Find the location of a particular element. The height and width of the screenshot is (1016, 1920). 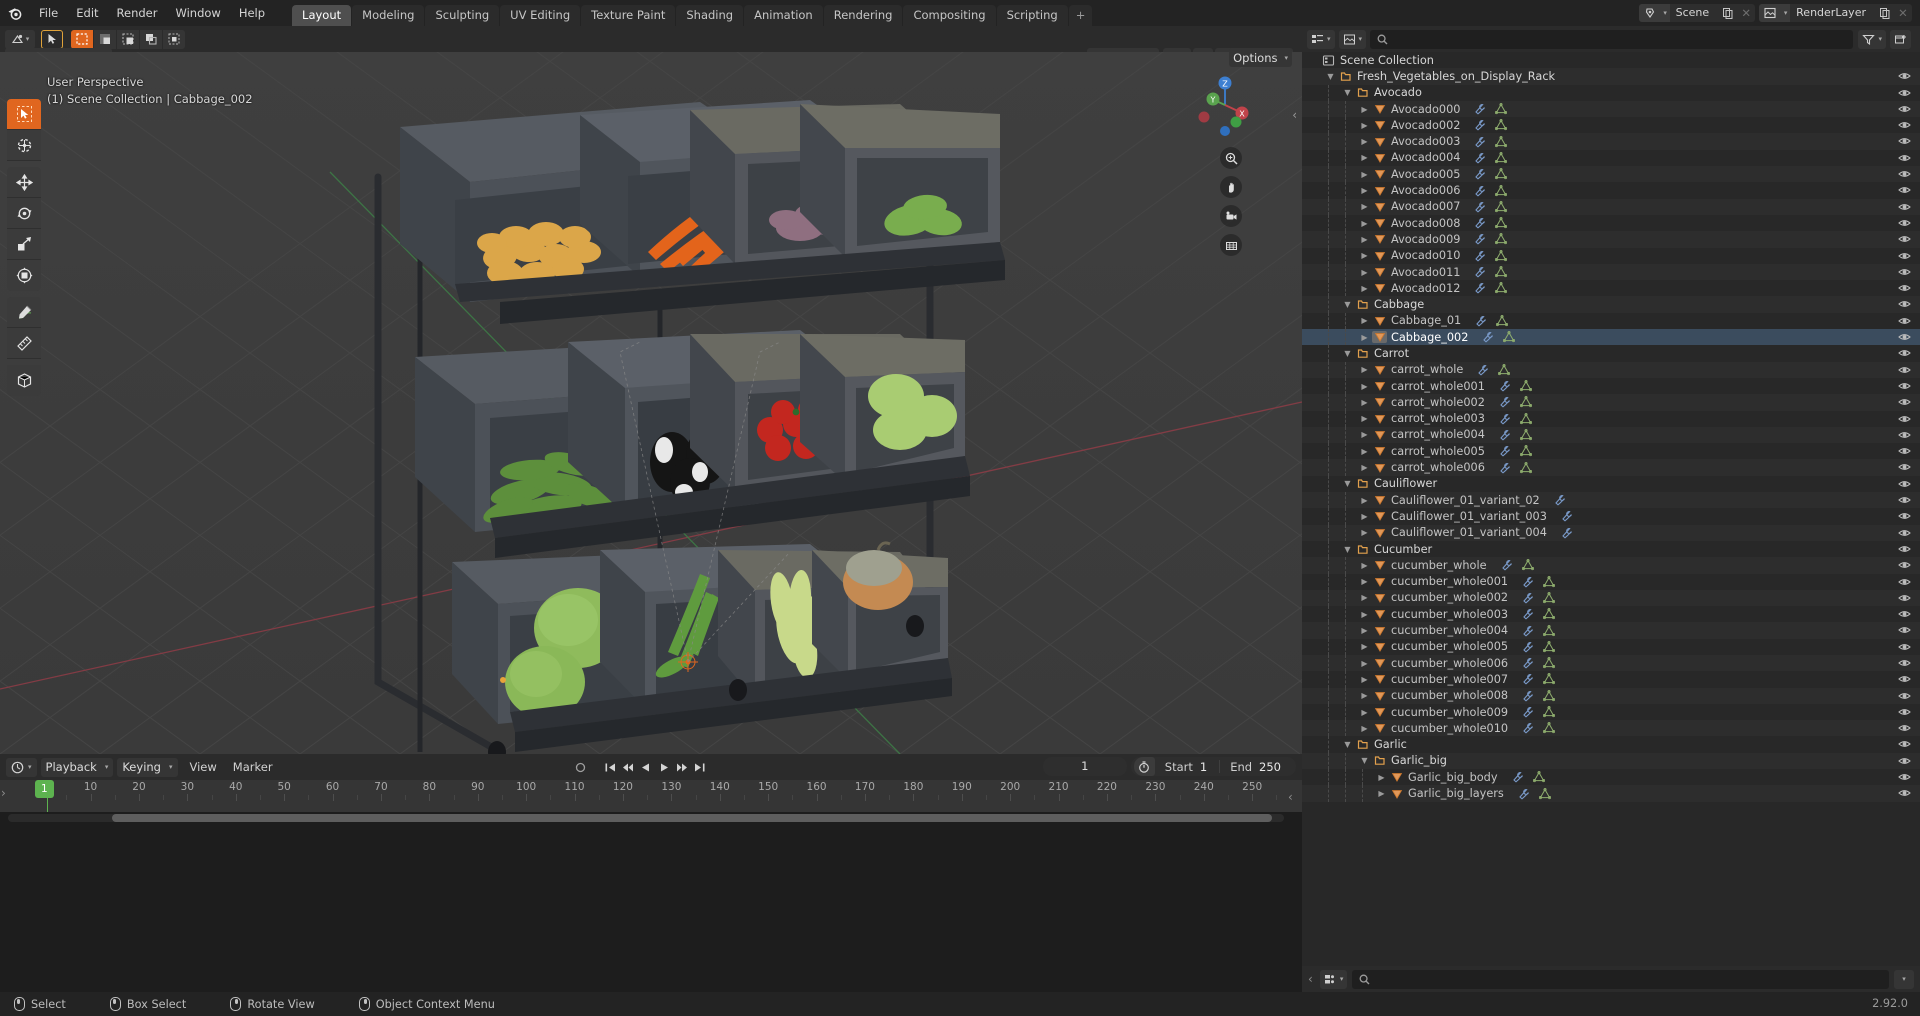

outliner-row: ▶ Avocado011 is located at coordinates (1611, 272).